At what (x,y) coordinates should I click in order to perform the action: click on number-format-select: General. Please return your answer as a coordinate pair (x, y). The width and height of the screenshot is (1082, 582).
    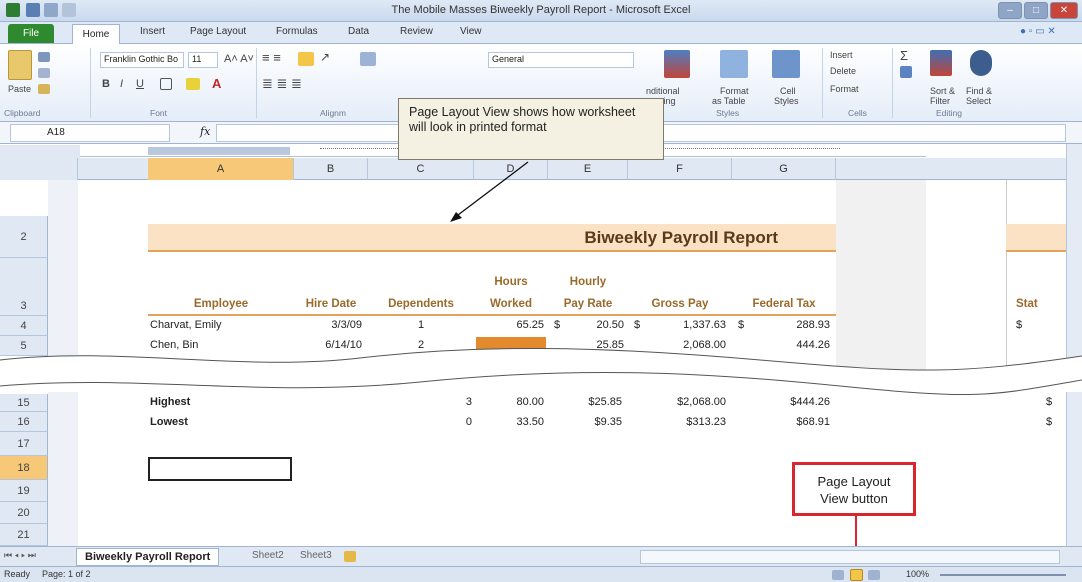
    Looking at the image, I should click on (561, 60).